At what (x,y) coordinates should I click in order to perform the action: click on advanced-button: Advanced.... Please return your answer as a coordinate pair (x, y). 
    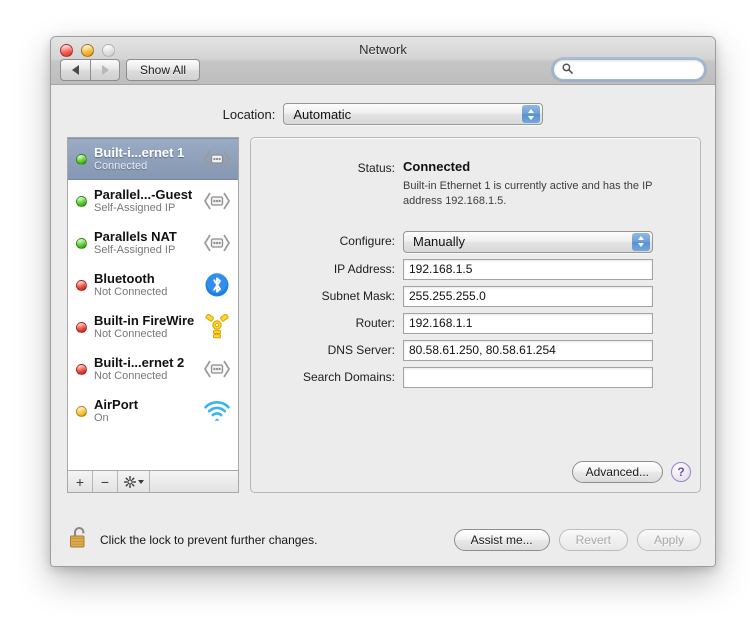
    Looking at the image, I should click on (617, 472).